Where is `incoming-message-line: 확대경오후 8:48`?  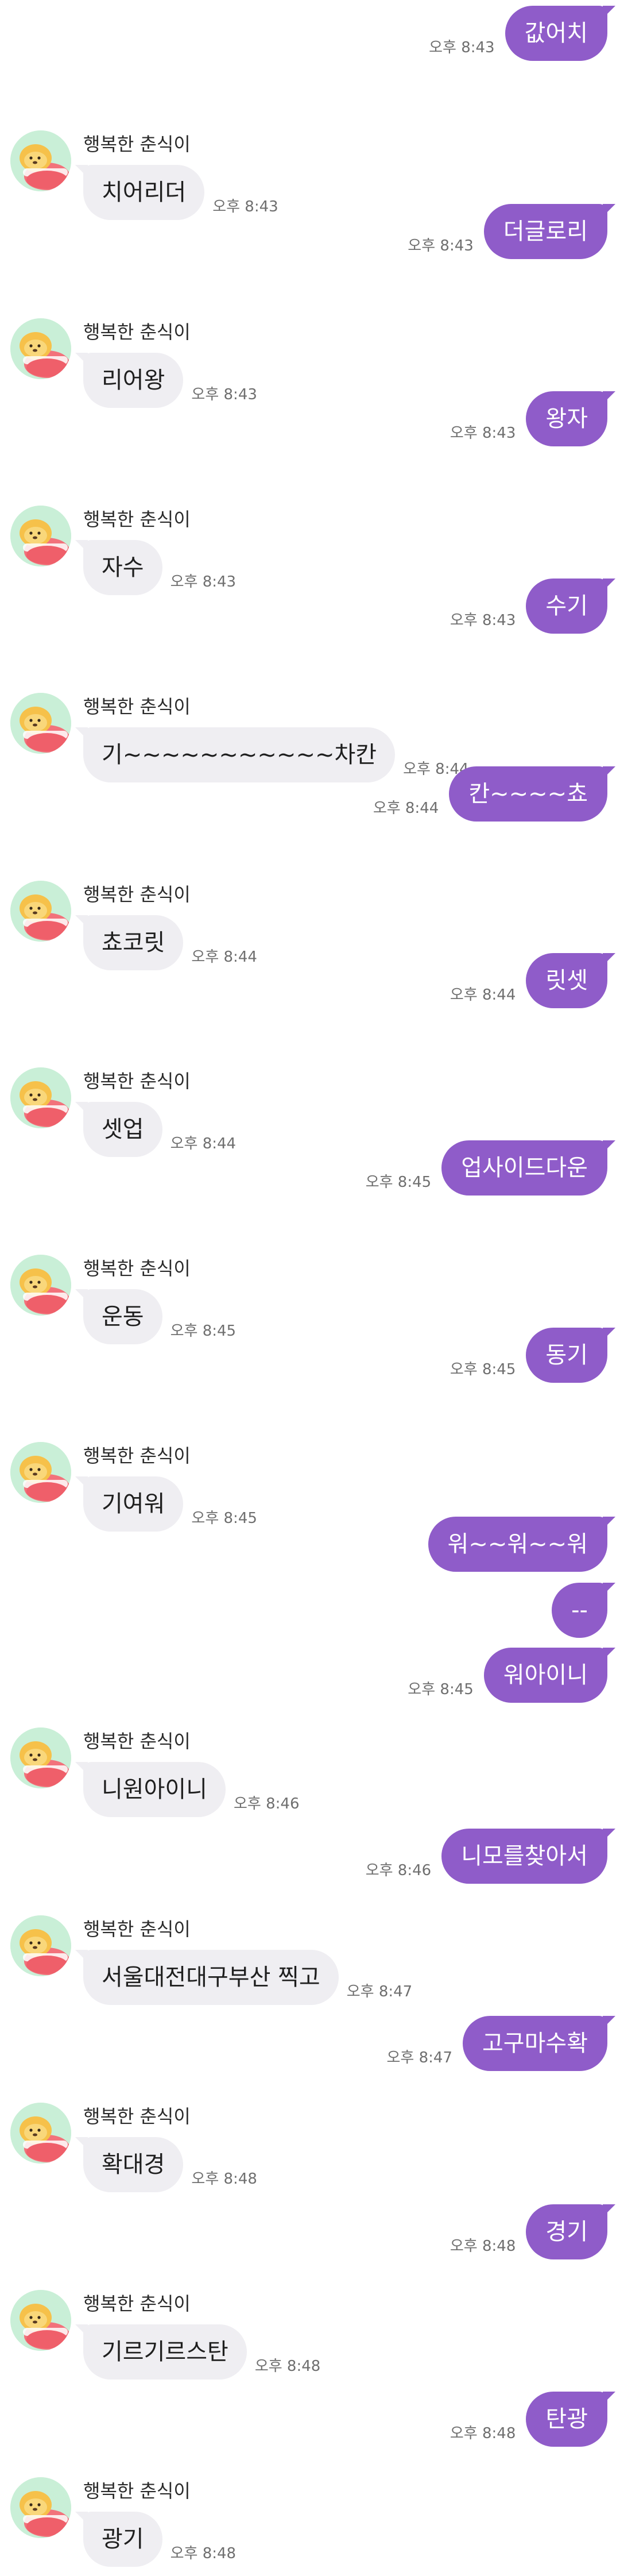 incoming-message-line: 확대경오후 8:48 is located at coordinates (166, 2164).